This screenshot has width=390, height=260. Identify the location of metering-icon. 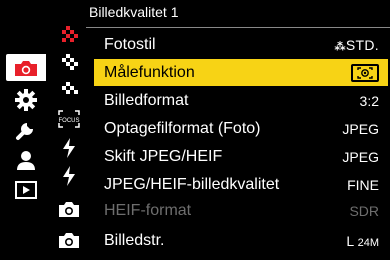
(365, 72).